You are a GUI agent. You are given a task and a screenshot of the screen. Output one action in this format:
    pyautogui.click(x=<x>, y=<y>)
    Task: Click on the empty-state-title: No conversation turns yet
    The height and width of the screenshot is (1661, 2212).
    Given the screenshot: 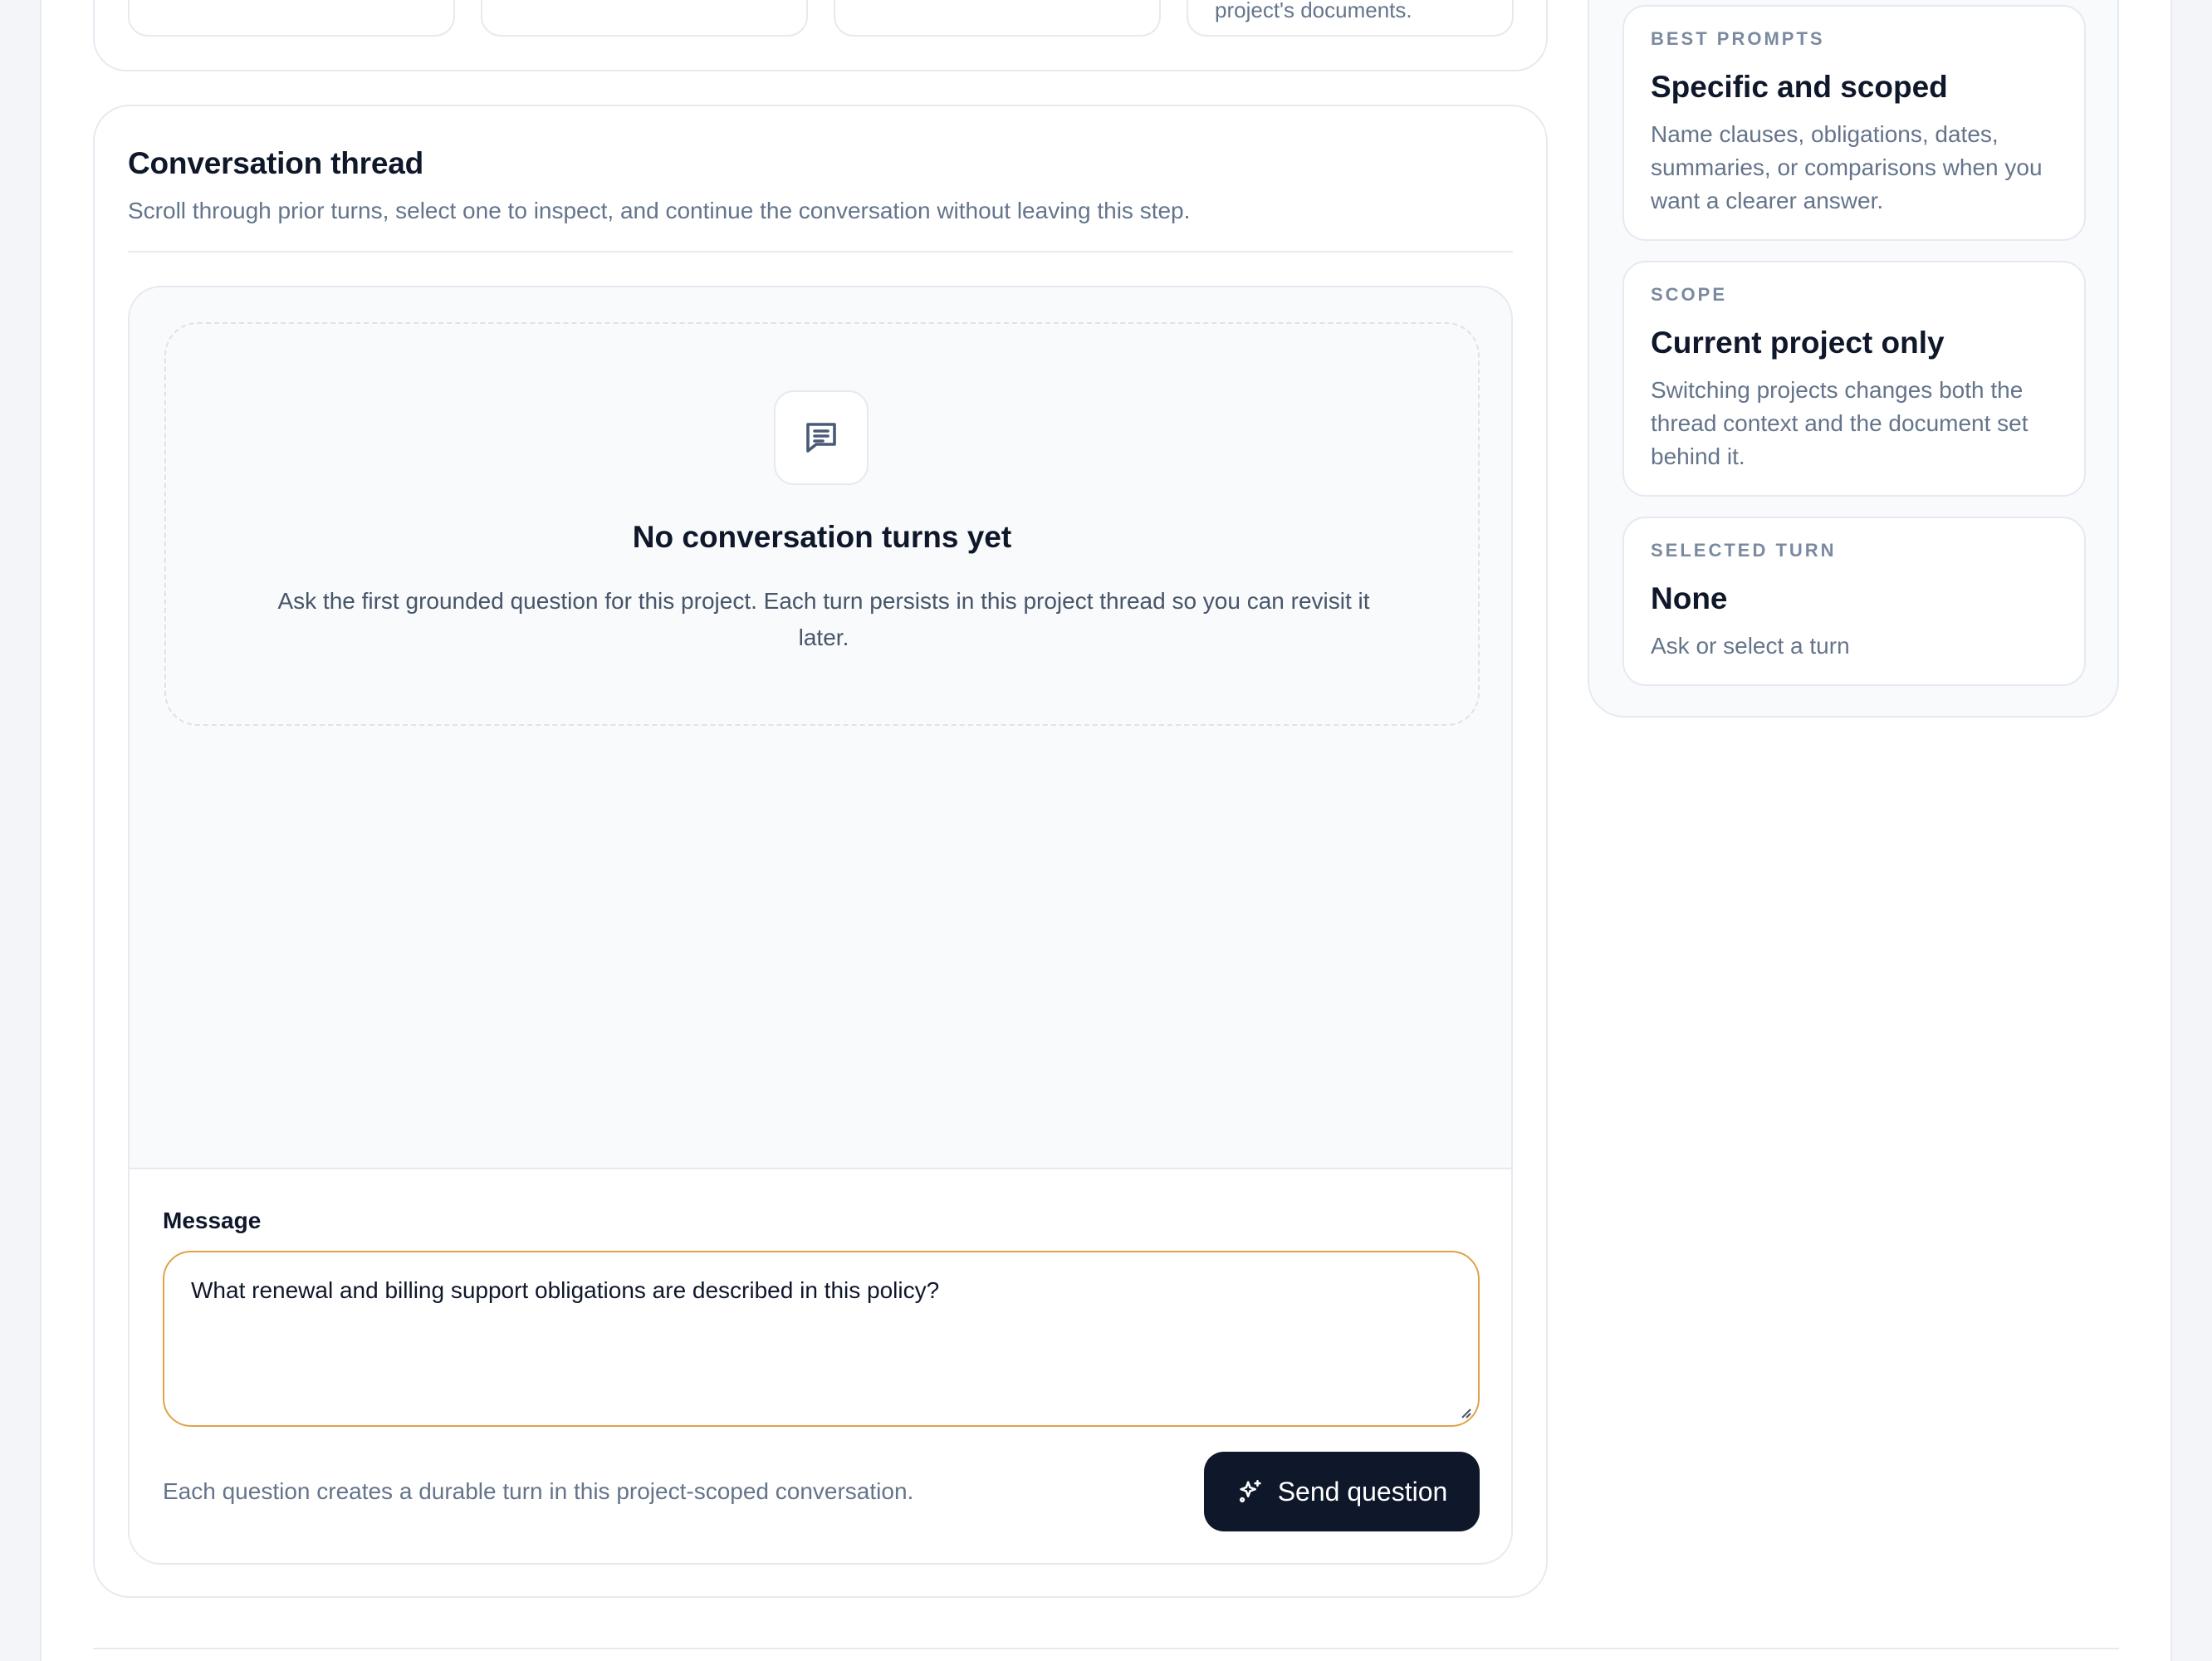 What is the action you would take?
    pyautogui.click(x=822, y=537)
    